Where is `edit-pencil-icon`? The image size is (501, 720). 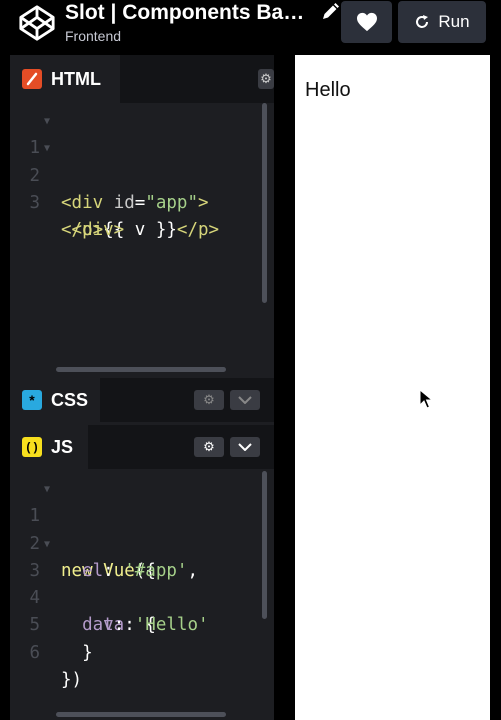 edit-pencil-icon is located at coordinates (330, 12).